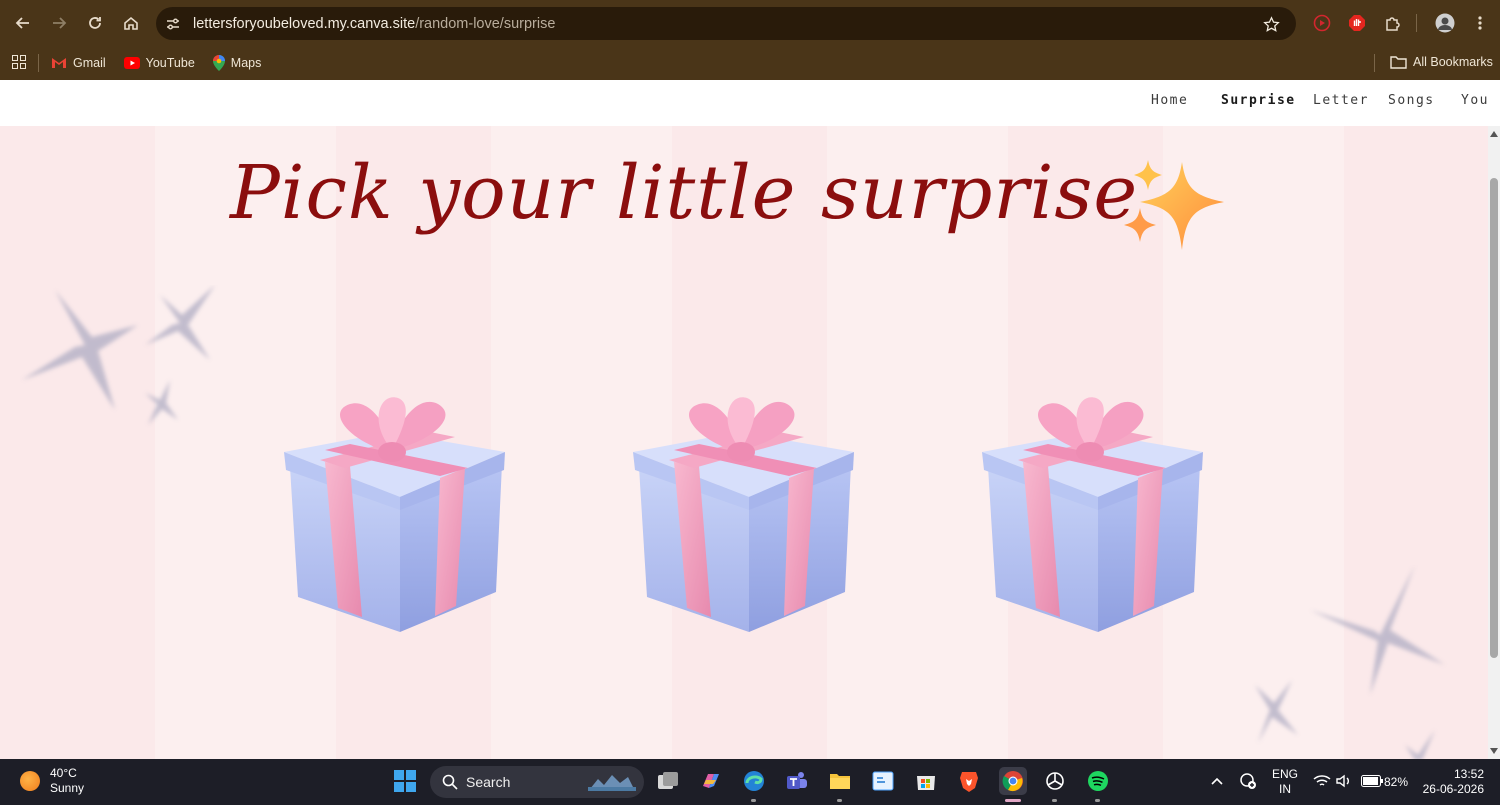 The width and height of the screenshot is (1500, 805). I want to click on edge-browser-icon, so click(754, 781).